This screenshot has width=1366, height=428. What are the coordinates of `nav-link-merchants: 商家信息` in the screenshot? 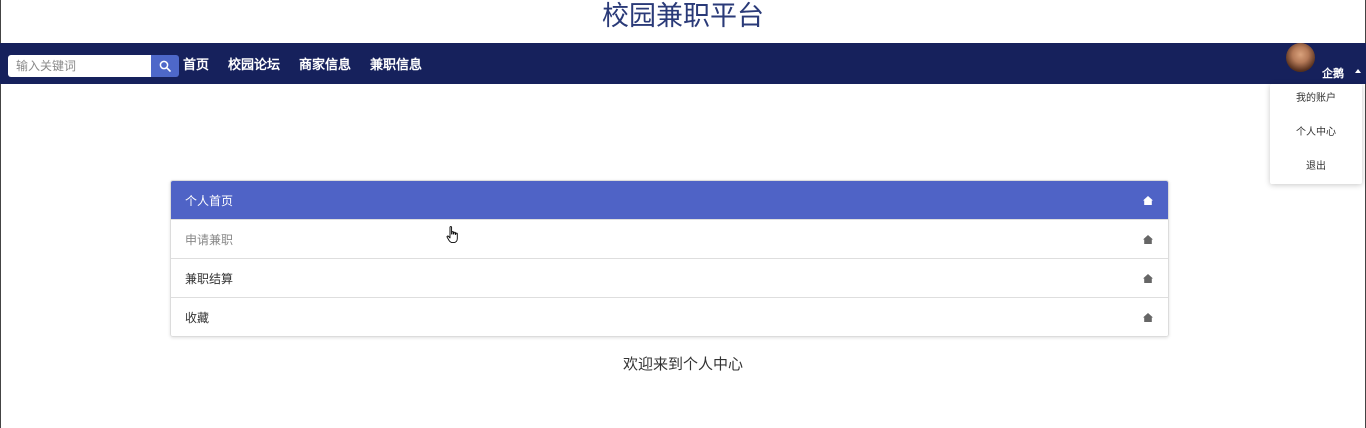 It's located at (325, 63).